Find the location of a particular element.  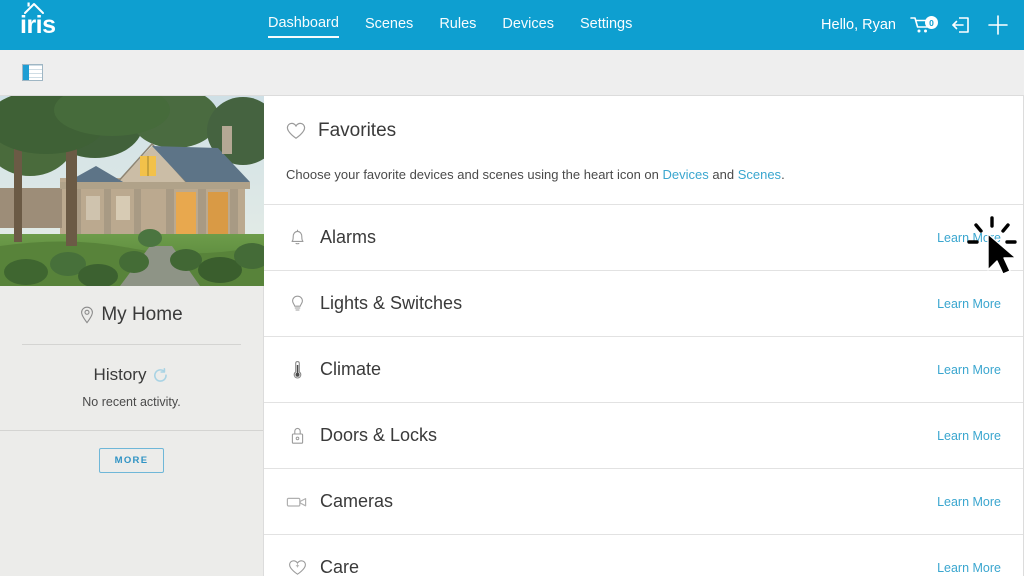

bell-icon is located at coordinates (297, 237).